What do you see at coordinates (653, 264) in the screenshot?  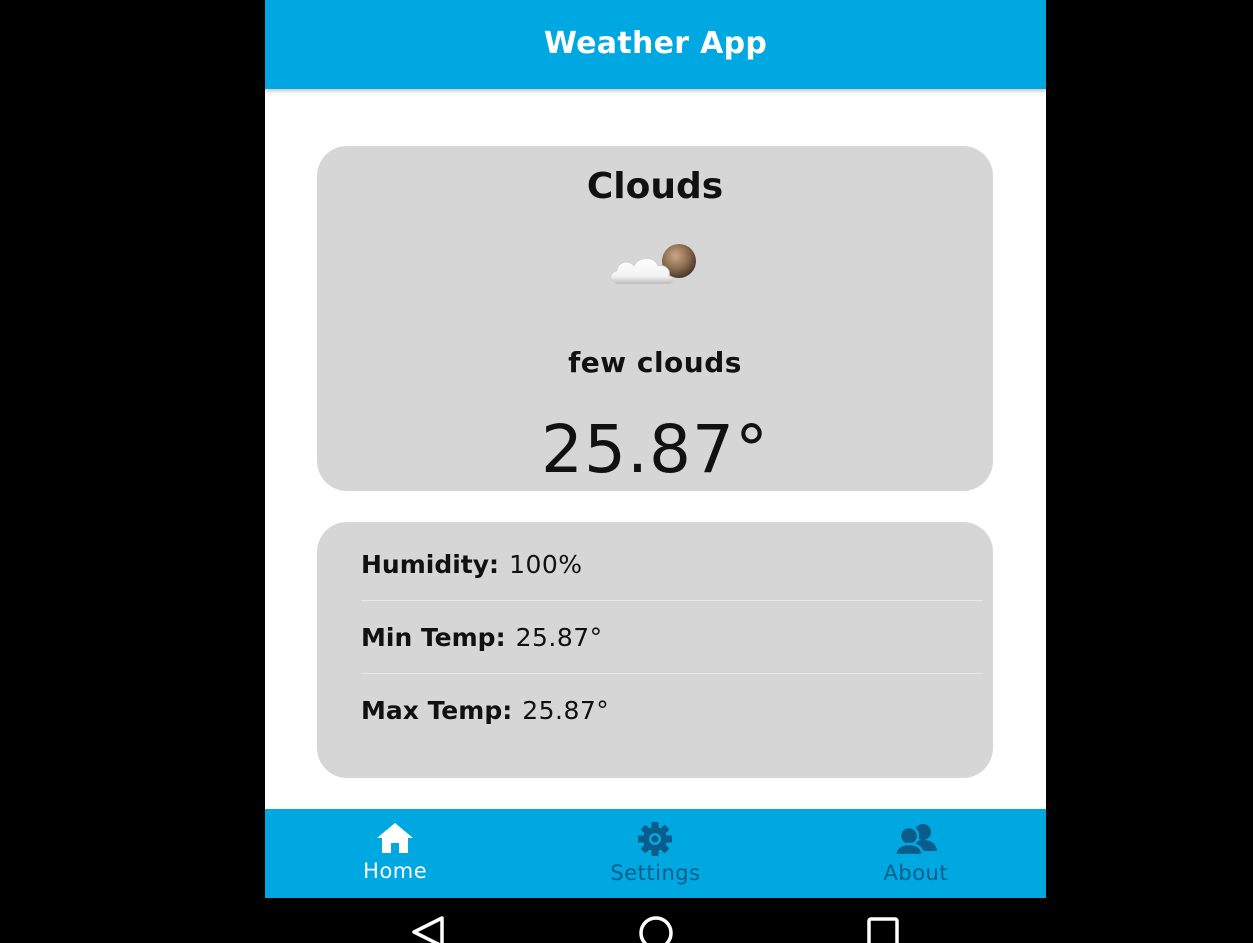 I see `few-clouds-icon` at bounding box center [653, 264].